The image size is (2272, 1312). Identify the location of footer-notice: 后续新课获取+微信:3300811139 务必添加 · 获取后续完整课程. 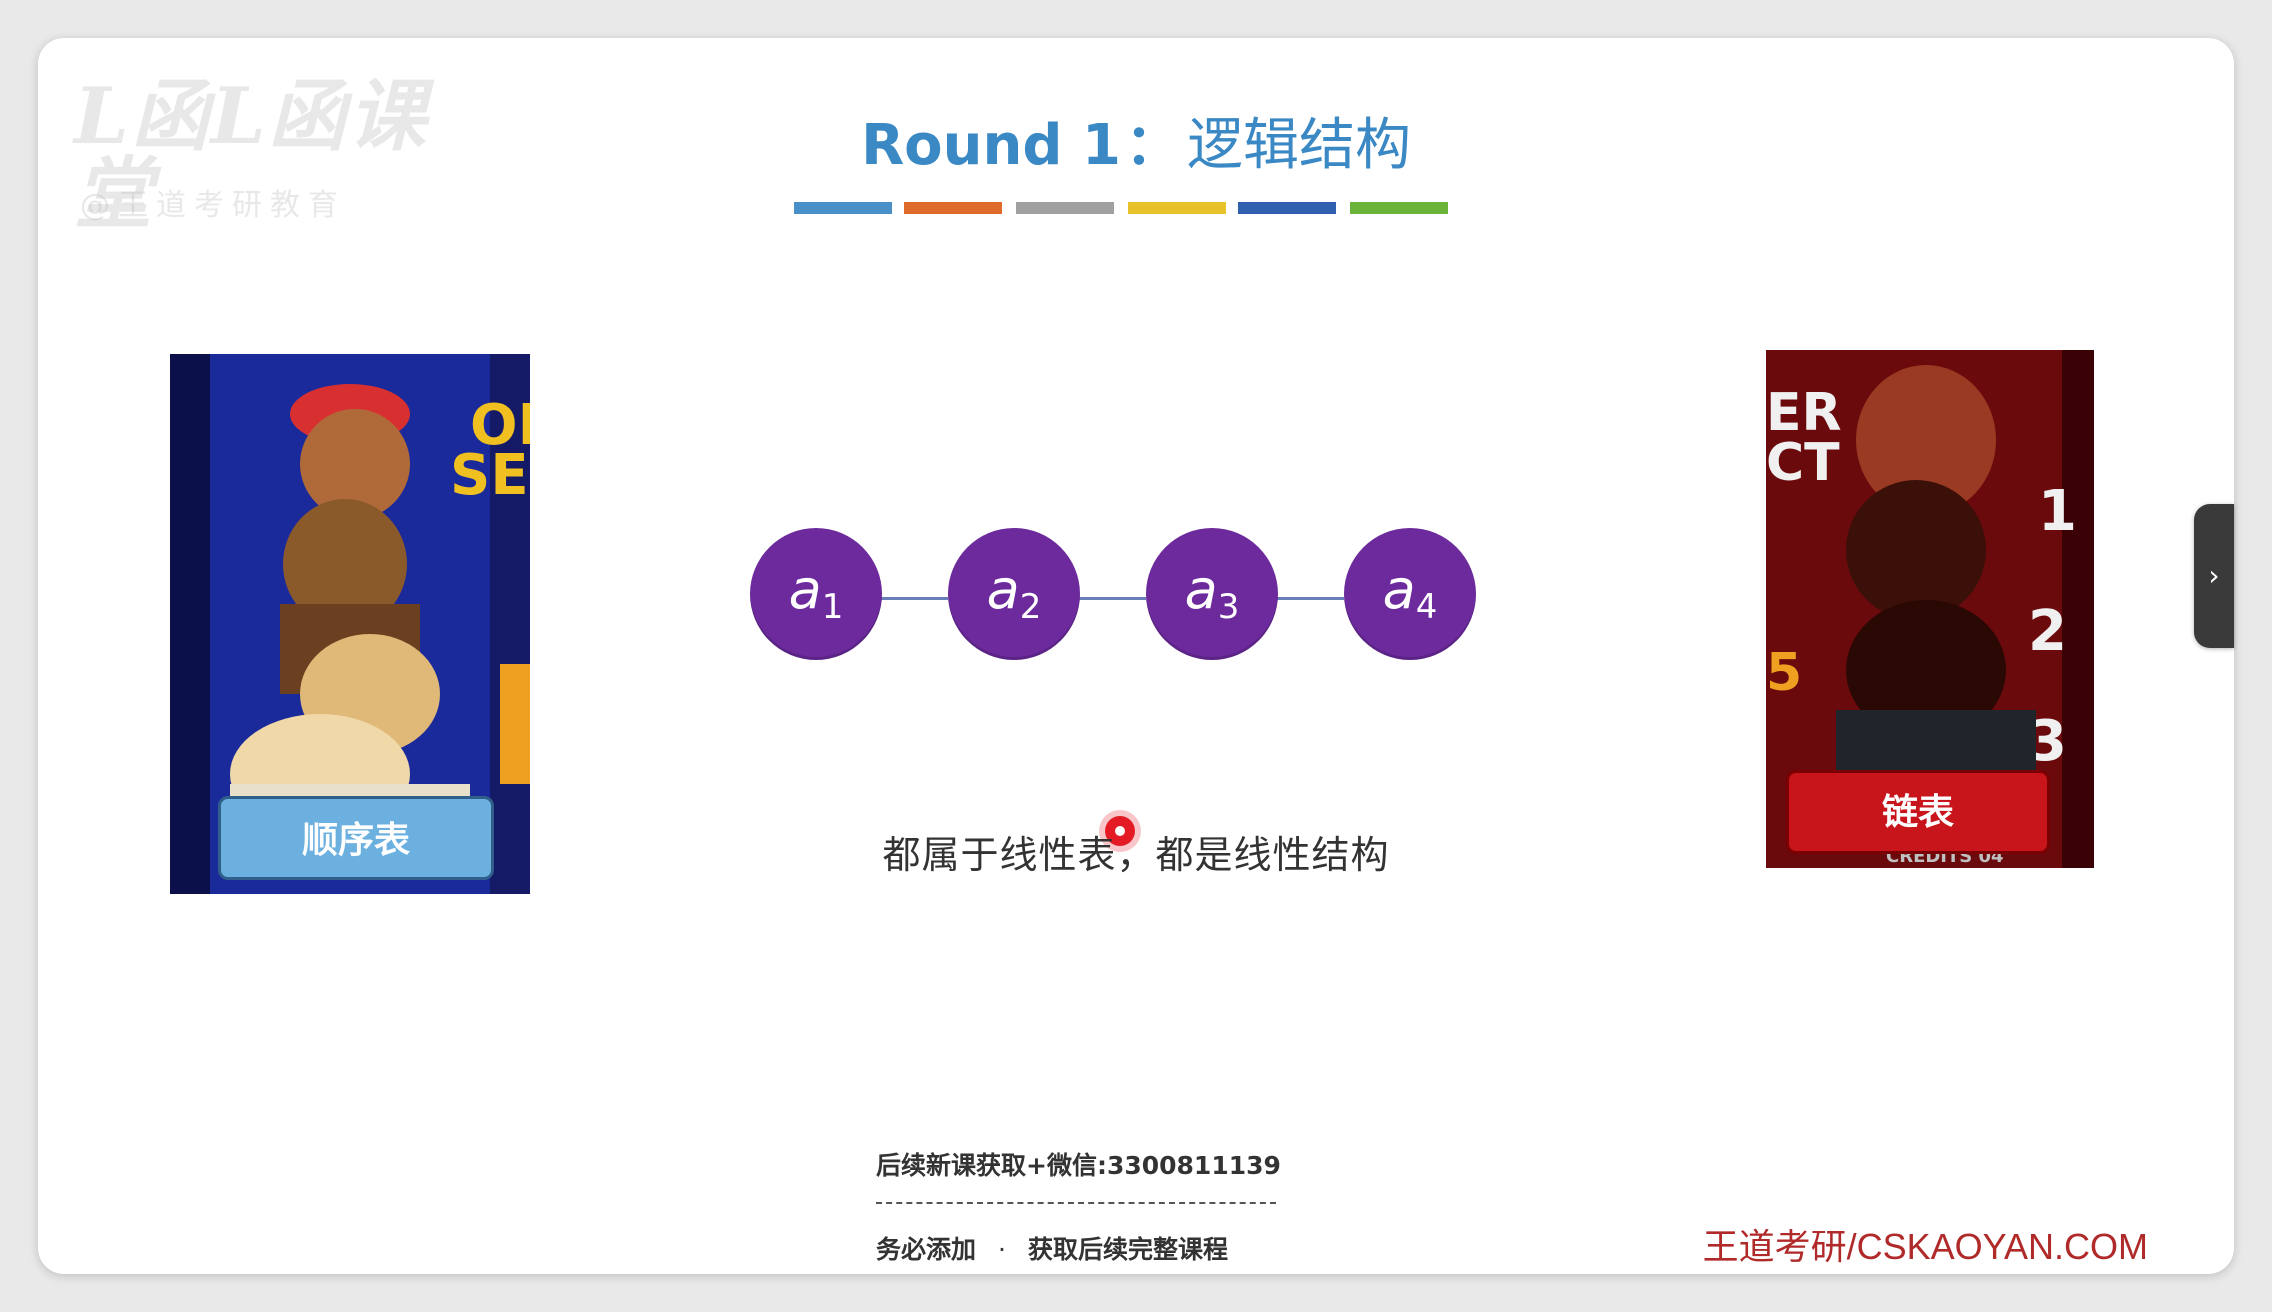
(1086, 1206).